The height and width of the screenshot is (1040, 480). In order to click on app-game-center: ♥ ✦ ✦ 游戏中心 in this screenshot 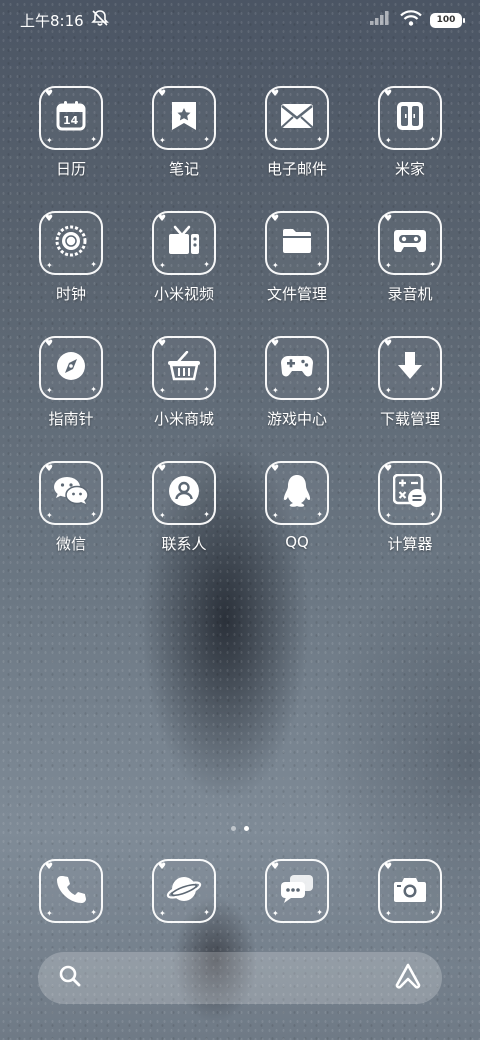, I will do `click(297, 382)`.